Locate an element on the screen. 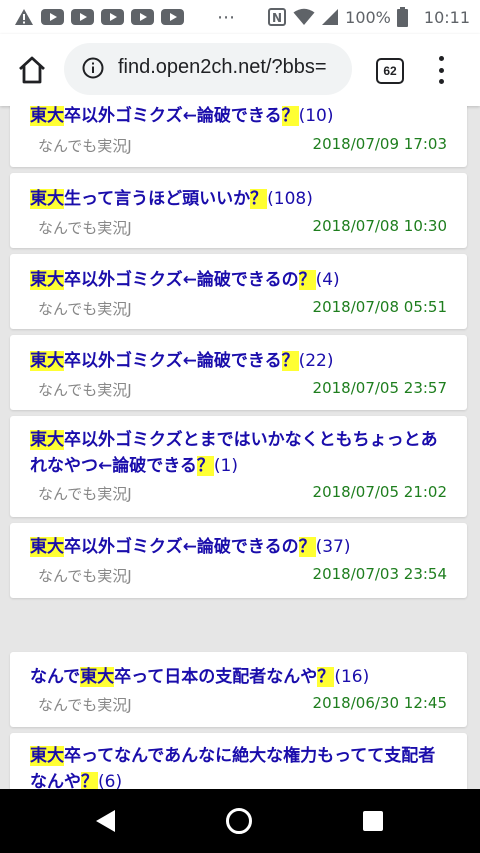 The height and width of the screenshot is (853, 480). back-icon is located at coordinates (106, 821).